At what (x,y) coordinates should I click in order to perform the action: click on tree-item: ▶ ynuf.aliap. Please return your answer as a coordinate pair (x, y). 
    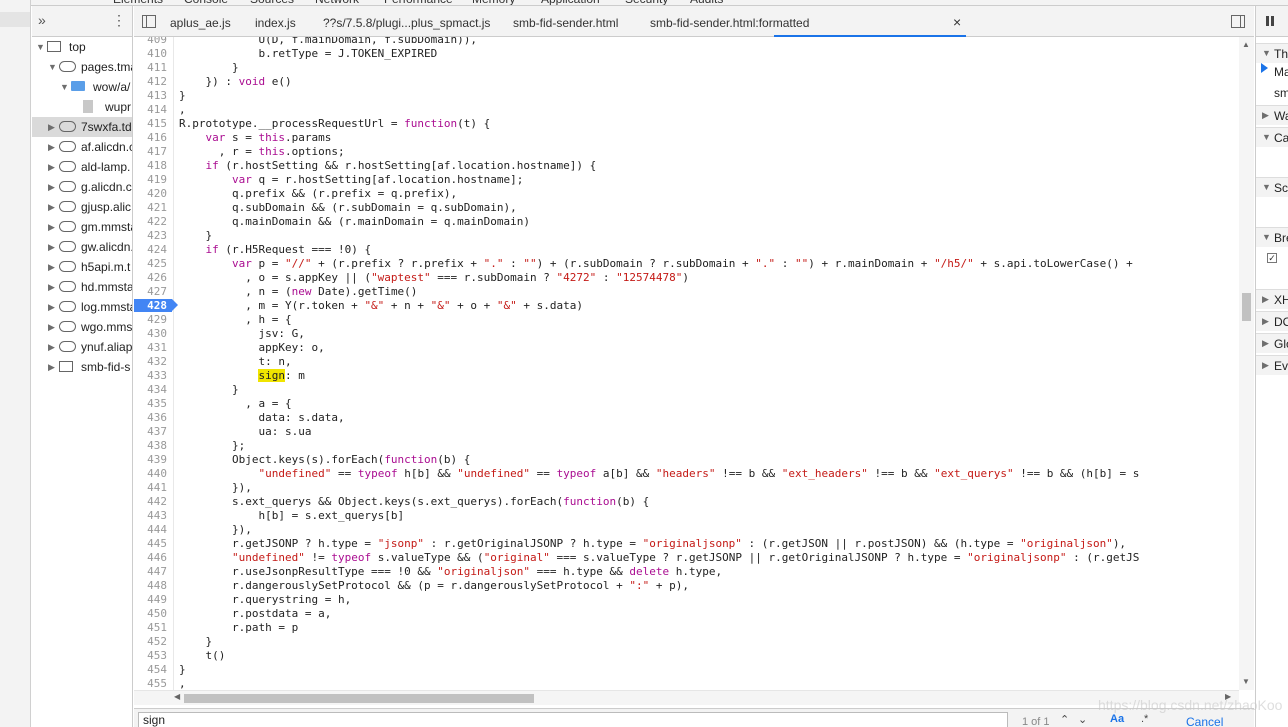
    Looking at the image, I should click on (82, 347).